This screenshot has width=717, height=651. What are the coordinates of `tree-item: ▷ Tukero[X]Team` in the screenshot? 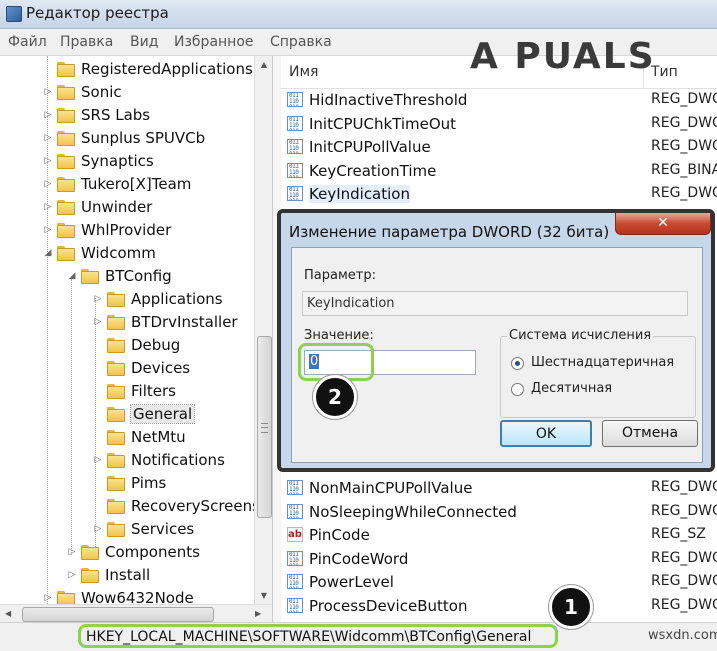 It's located at (117, 184).